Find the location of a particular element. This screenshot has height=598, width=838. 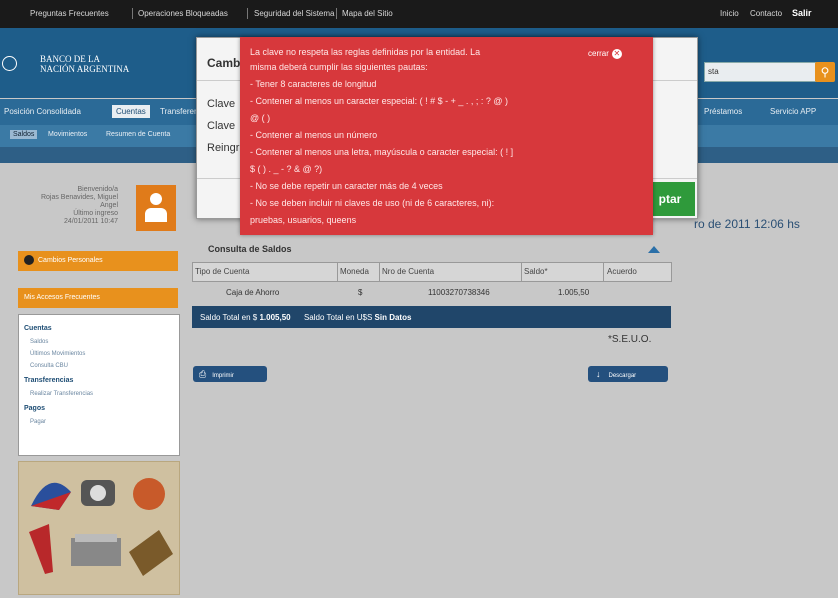

printer-icon: ⎙ is located at coordinates (203, 374).